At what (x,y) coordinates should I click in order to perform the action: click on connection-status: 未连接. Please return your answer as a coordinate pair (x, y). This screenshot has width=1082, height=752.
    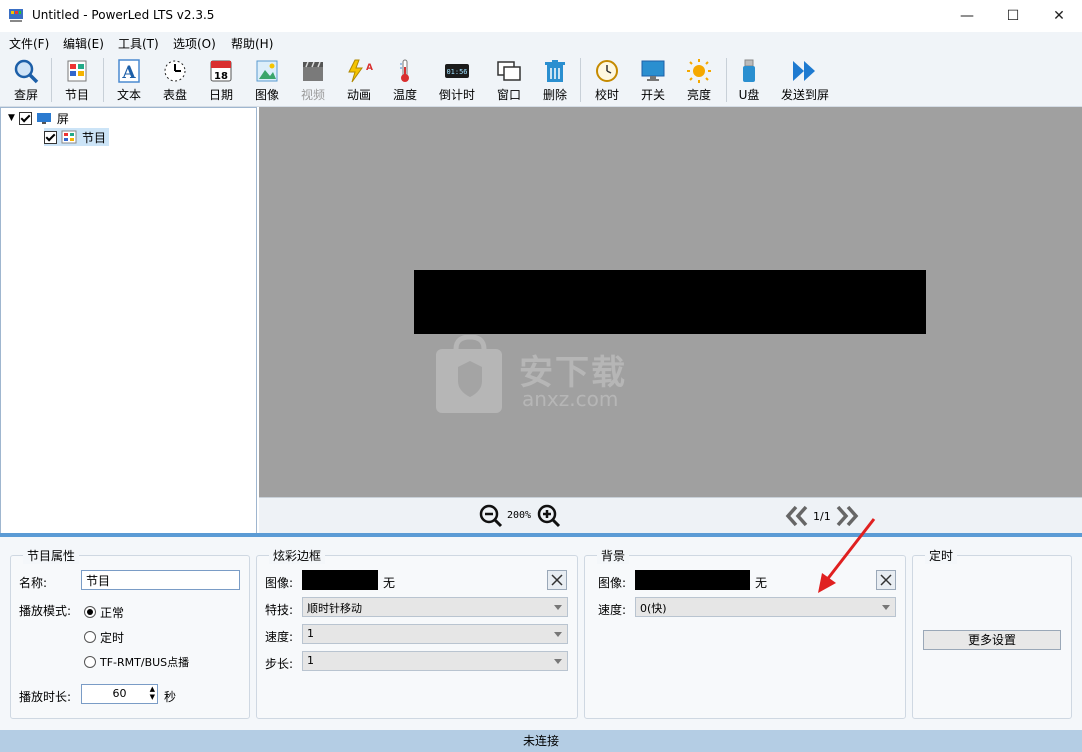
    Looking at the image, I should click on (540, 741).